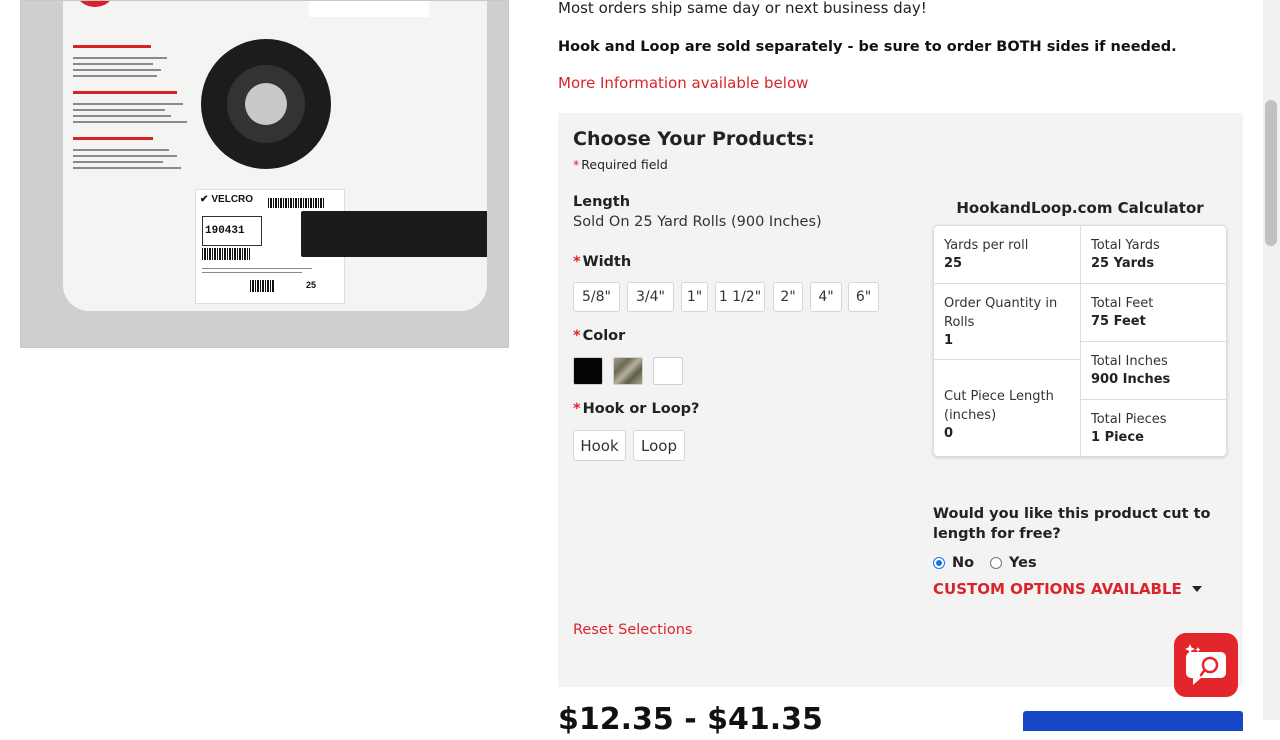  What do you see at coordinates (996, 563) in the screenshot?
I see `radio-button` at bounding box center [996, 563].